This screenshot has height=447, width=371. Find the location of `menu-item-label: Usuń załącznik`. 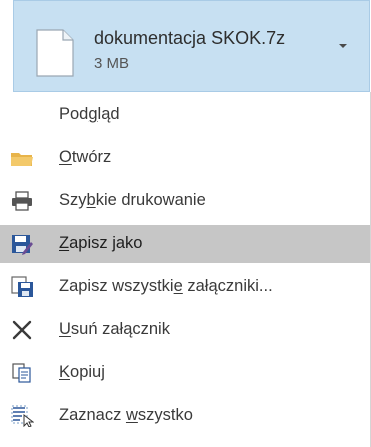

menu-item-label: Usuń załącznik is located at coordinates (114, 329).